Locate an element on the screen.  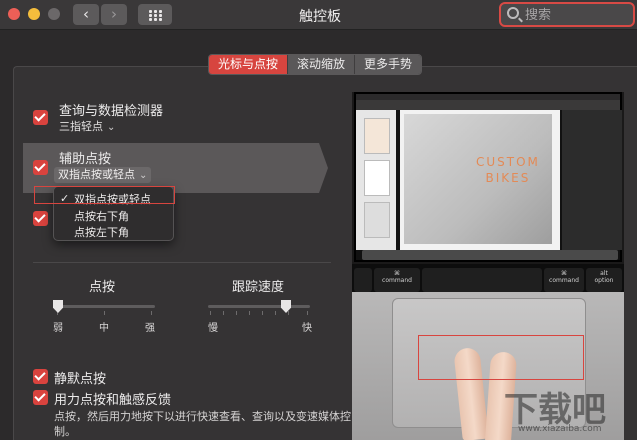
click-tick-strong: 强 is located at coordinates (150, 328).